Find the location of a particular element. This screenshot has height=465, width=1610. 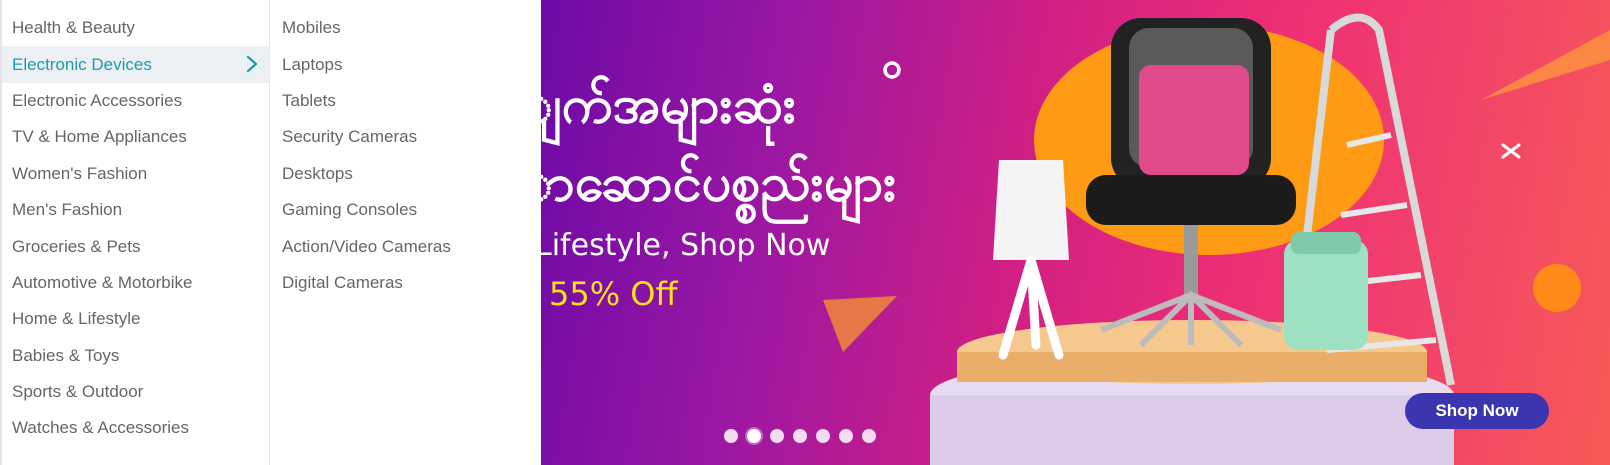

subcategory-item-desktops: Desktops is located at coordinates (405, 174).